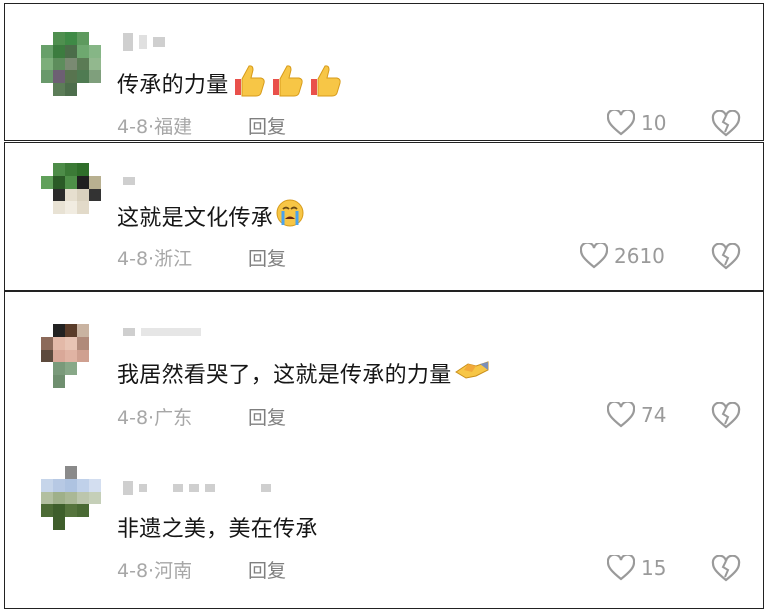 This screenshot has width=769, height=614. Describe the element at coordinates (173, 259) in the screenshot. I see `comment-location: 浙江` at that location.